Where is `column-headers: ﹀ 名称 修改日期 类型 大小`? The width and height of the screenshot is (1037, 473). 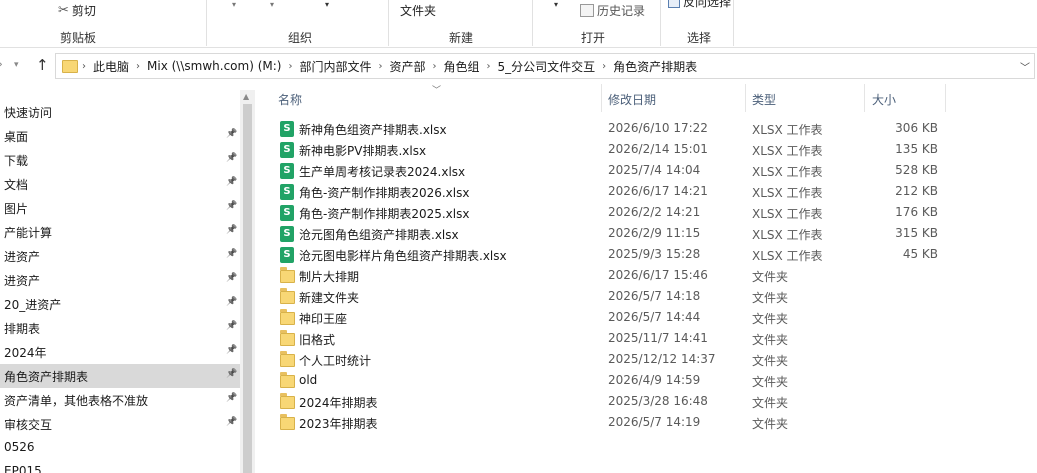 column-headers: ﹀ 名称 修改日期 类型 大小 is located at coordinates (653, 99).